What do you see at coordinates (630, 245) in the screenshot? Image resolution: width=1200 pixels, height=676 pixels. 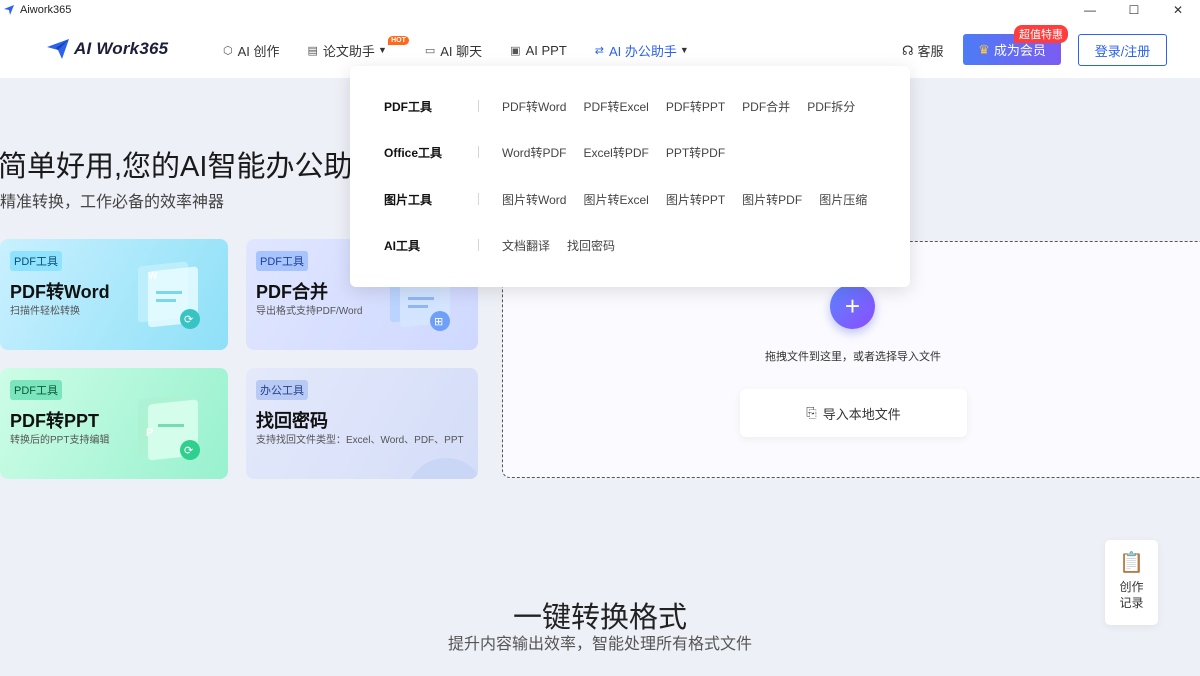 I see `dropdown-row-ai: AI工具 文档翻译 找回密码` at bounding box center [630, 245].